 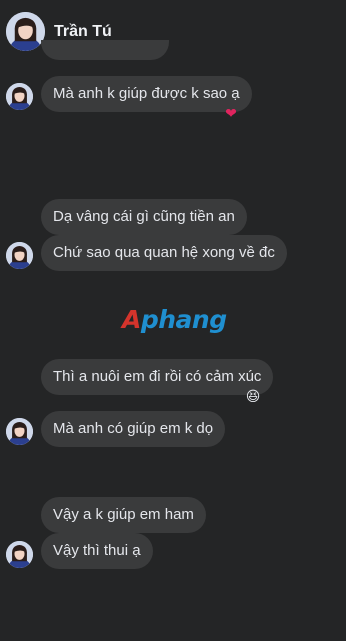 I want to click on watermark-part-a: A, so click(x=131, y=319).